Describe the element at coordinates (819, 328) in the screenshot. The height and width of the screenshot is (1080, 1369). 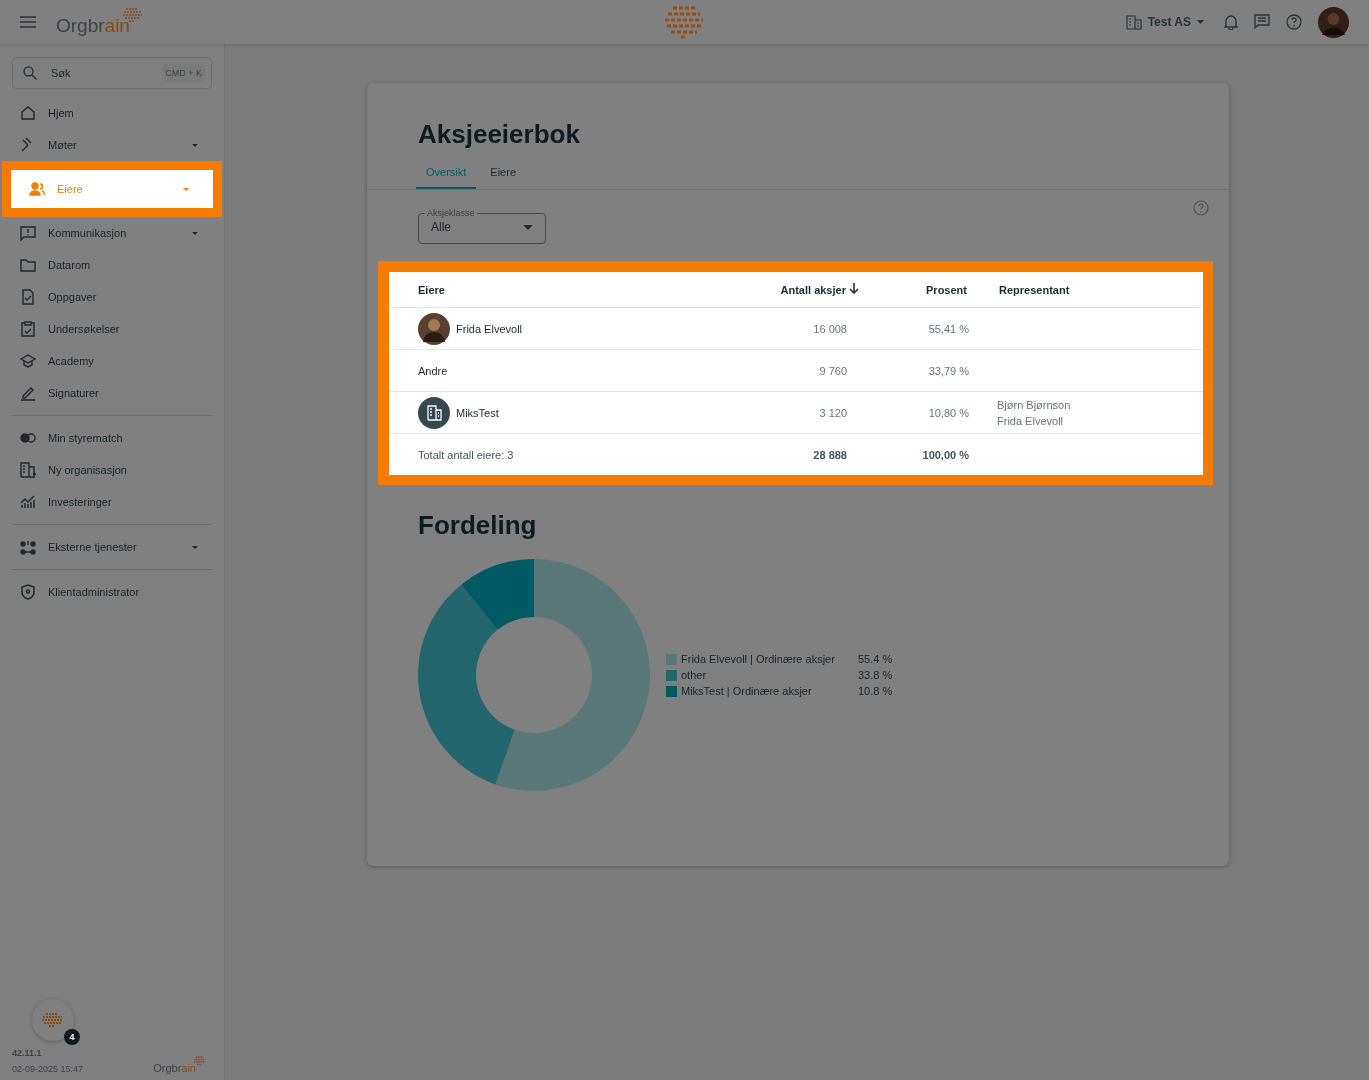
I see `table-cell: 16 008` at that location.